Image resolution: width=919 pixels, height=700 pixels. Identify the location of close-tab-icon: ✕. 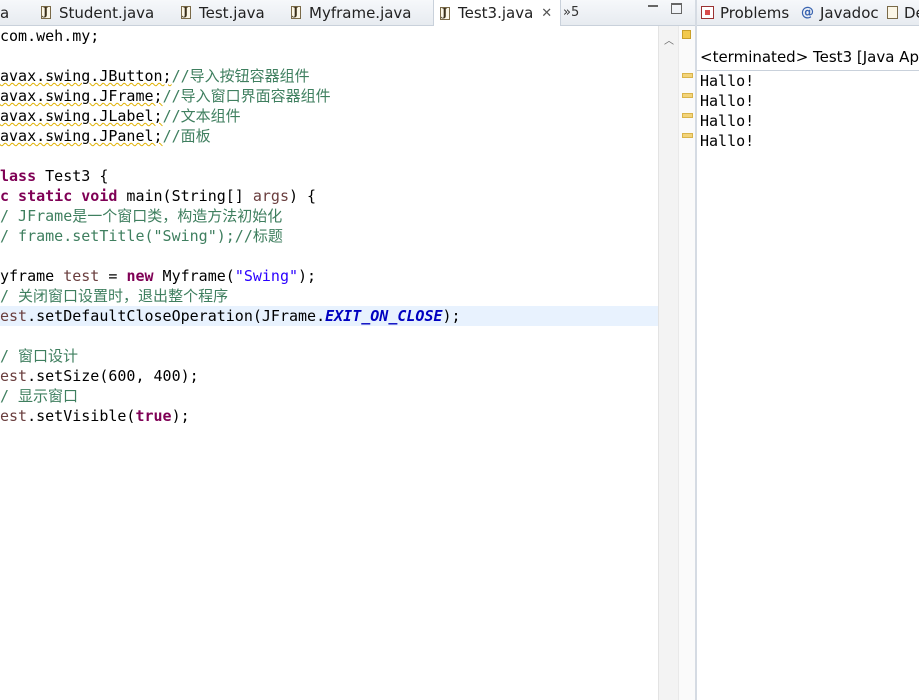
(546, 13).